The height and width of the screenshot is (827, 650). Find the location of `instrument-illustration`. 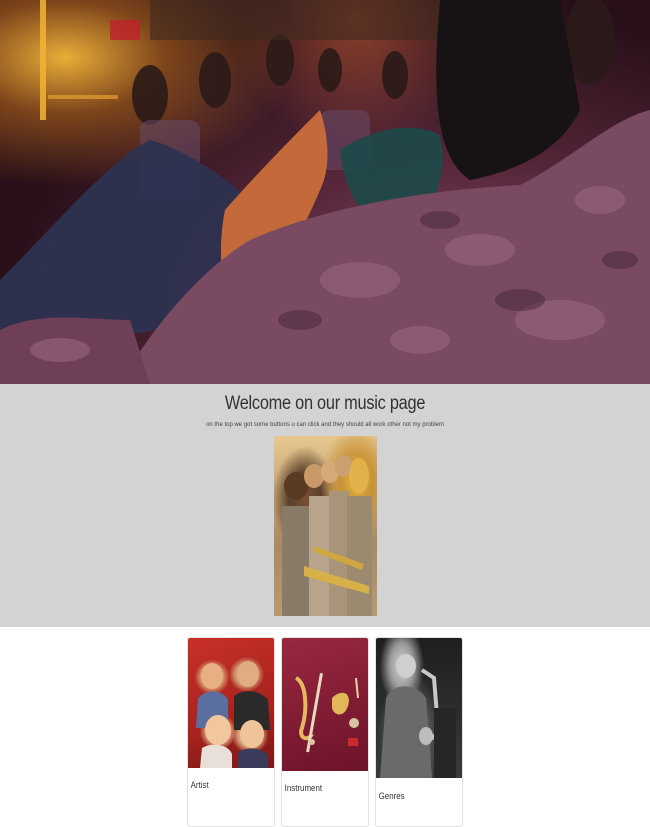

instrument-illustration is located at coordinates (326, 713).